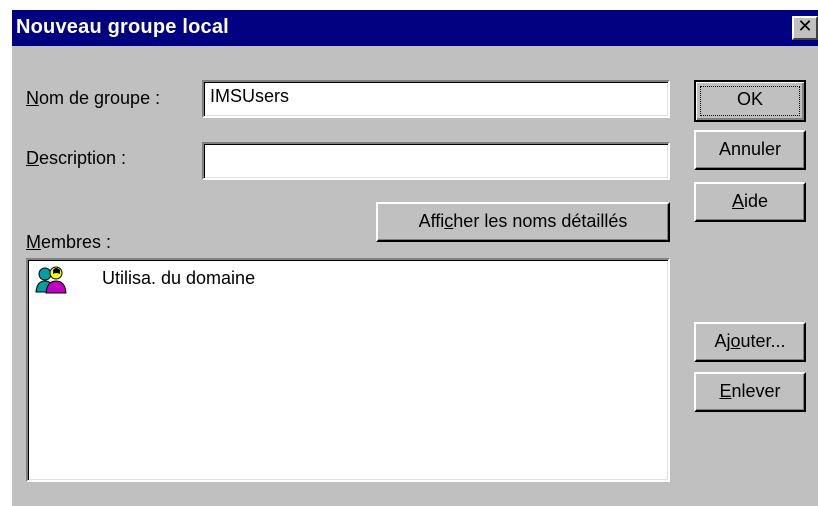 Image resolution: width=818 pixels, height=506 pixels. What do you see at coordinates (51, 280) in the screenshot?
I see `domain-users-group-icon` at bounding box center [51, 280].